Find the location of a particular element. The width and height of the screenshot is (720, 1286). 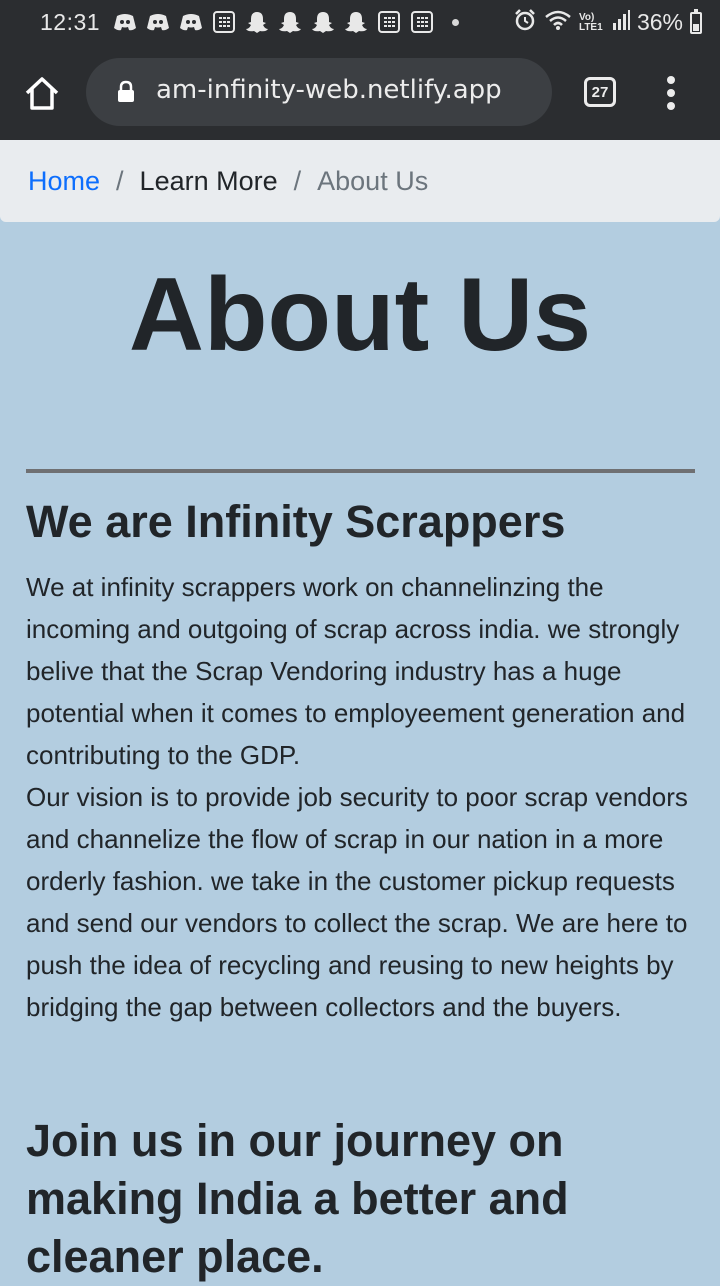

dot-icon is located at coordinates (455, 22).